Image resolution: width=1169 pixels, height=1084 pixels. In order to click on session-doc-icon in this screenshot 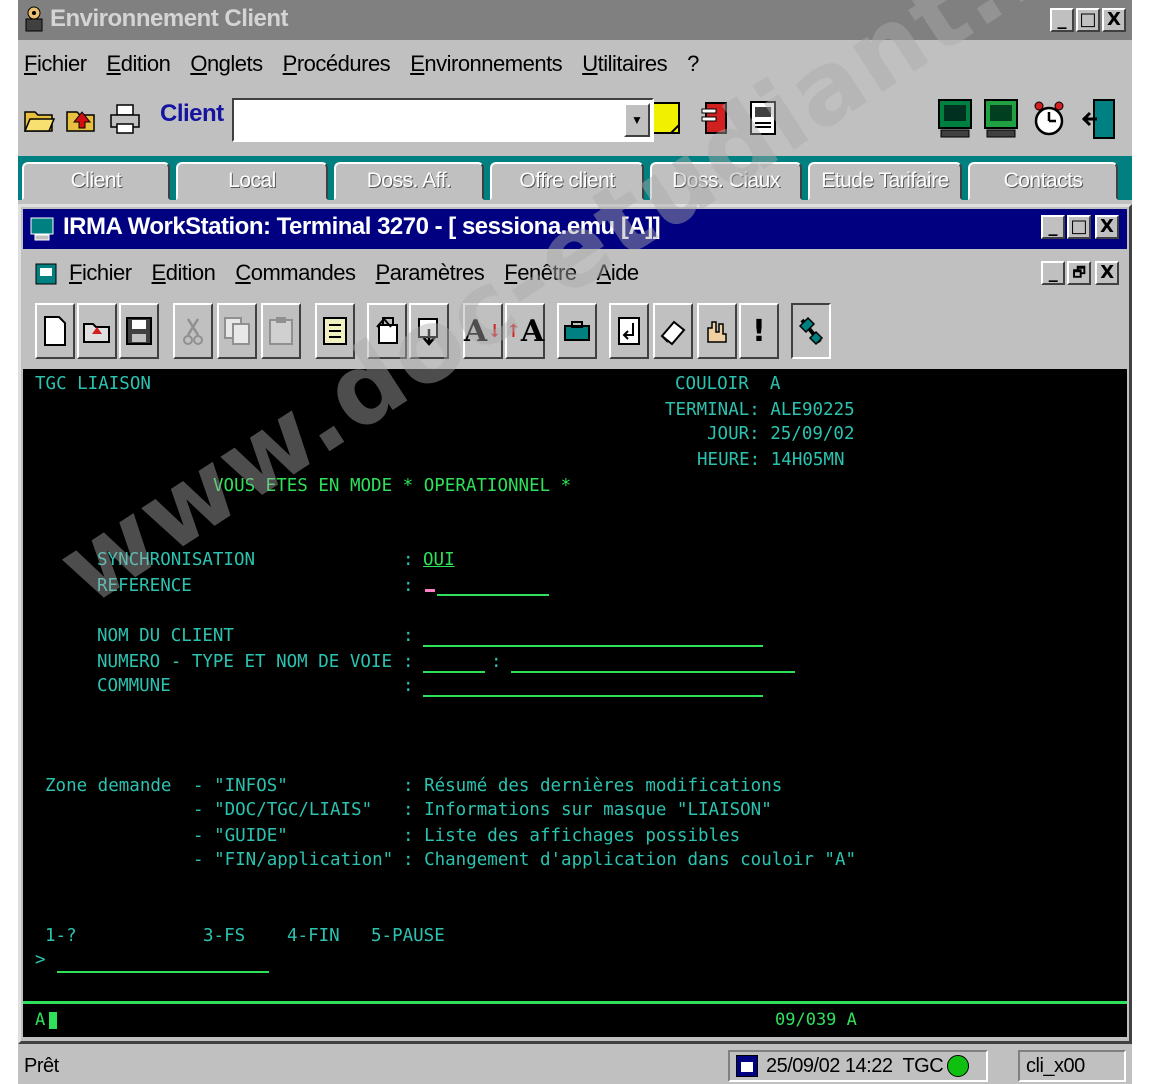, I will do `click(46, 274)`.